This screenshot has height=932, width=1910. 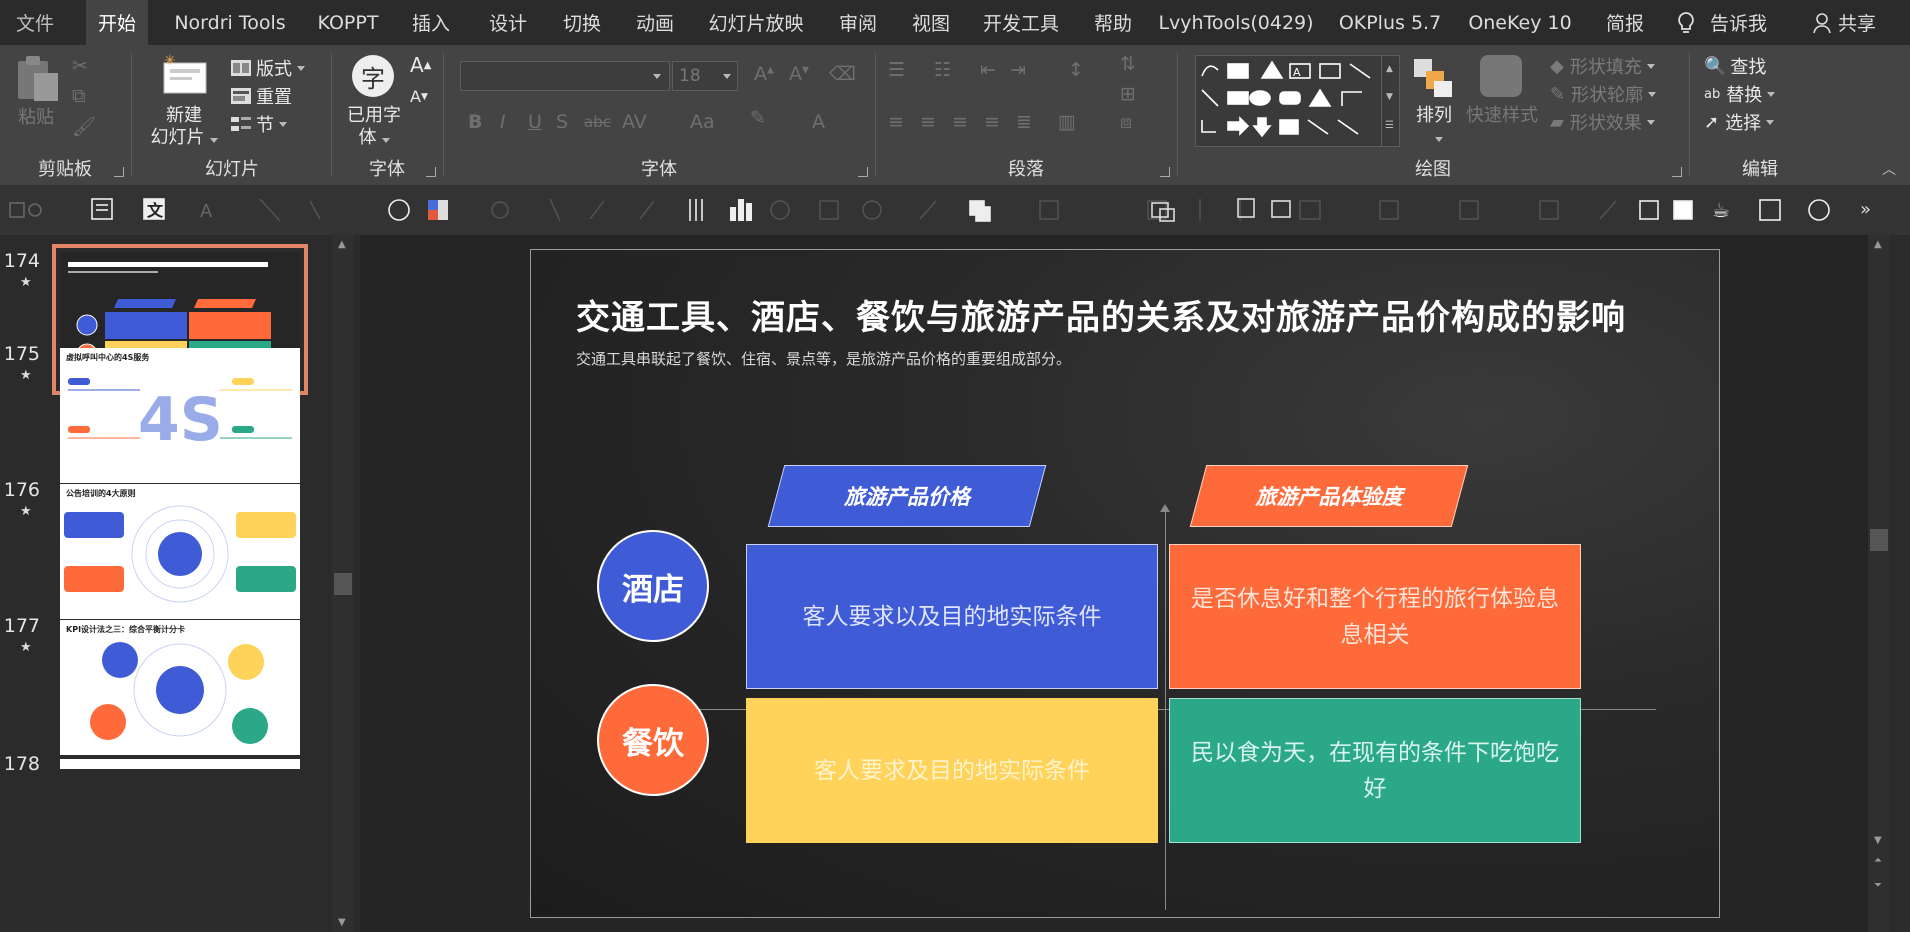 What do you see at coordinates (1502, 116) in the screenshot?
I see `quick-styles-label: 快速样式` at bounding box center [1502, 116].